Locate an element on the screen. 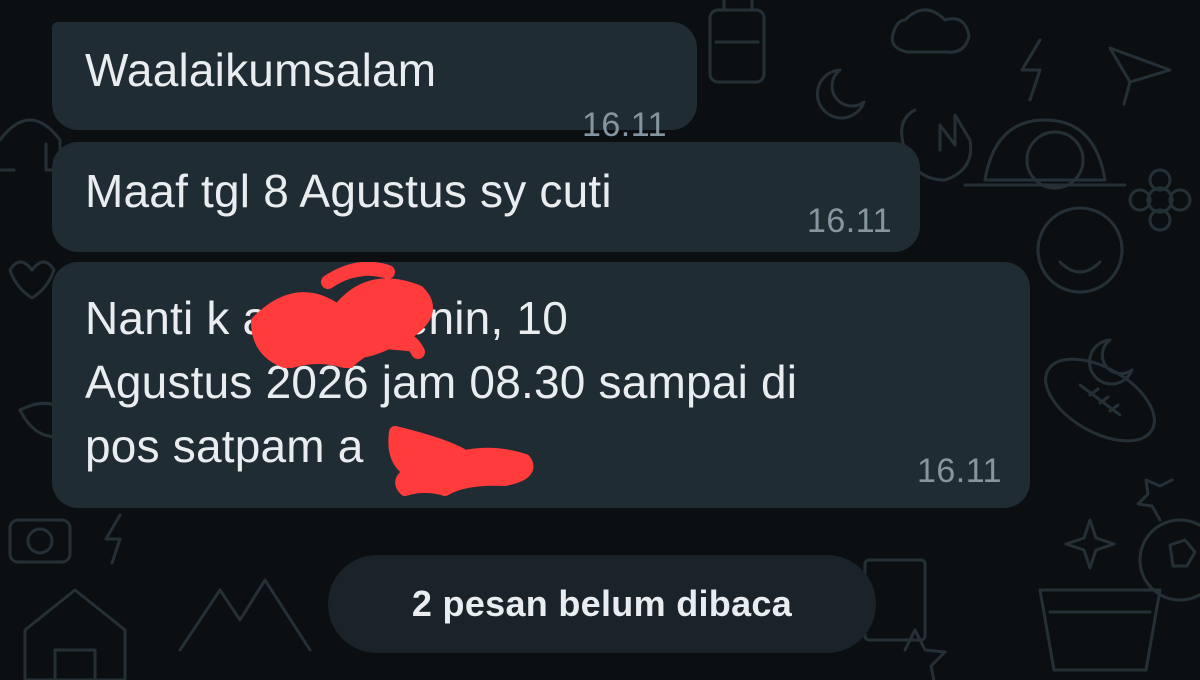  unread-messages-banner: 2 pesan belum dibaca is located at coordinates (602, 604).